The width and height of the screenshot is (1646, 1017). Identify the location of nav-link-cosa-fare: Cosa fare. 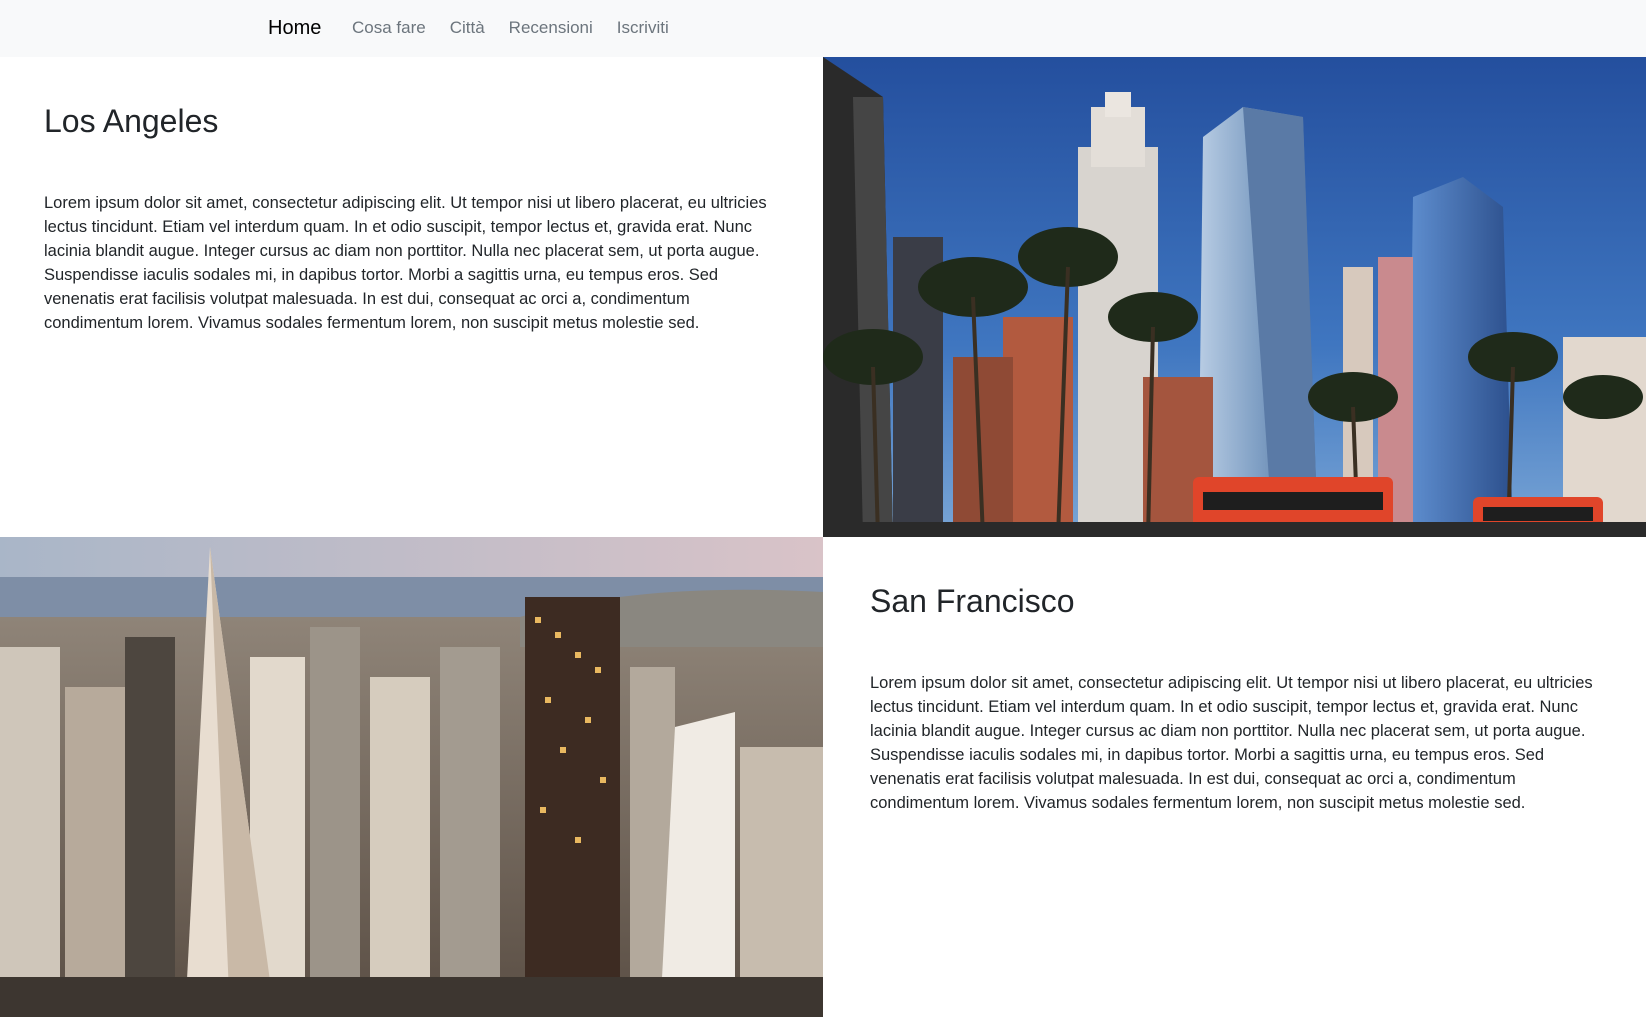
(389, 28).